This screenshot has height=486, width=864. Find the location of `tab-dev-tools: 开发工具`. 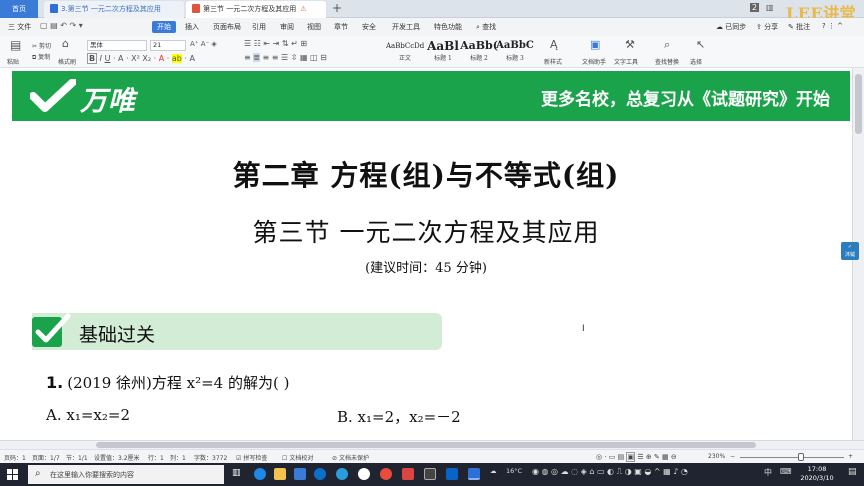

tab-dev-tools: 开发工具 is located at coordinates (406, 27).